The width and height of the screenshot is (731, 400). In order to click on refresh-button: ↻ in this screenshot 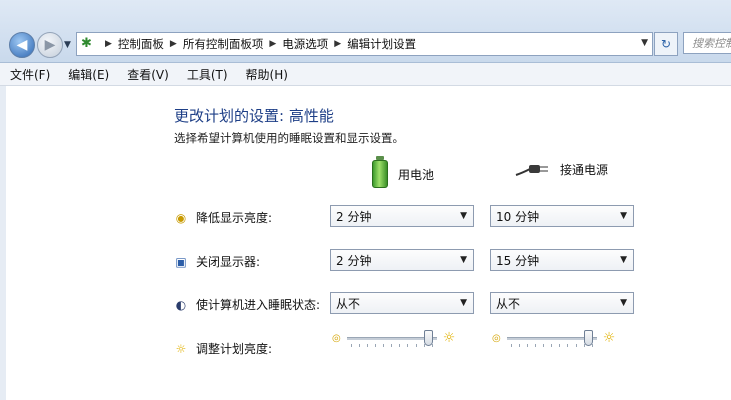, I will do `click(666, 44)`.